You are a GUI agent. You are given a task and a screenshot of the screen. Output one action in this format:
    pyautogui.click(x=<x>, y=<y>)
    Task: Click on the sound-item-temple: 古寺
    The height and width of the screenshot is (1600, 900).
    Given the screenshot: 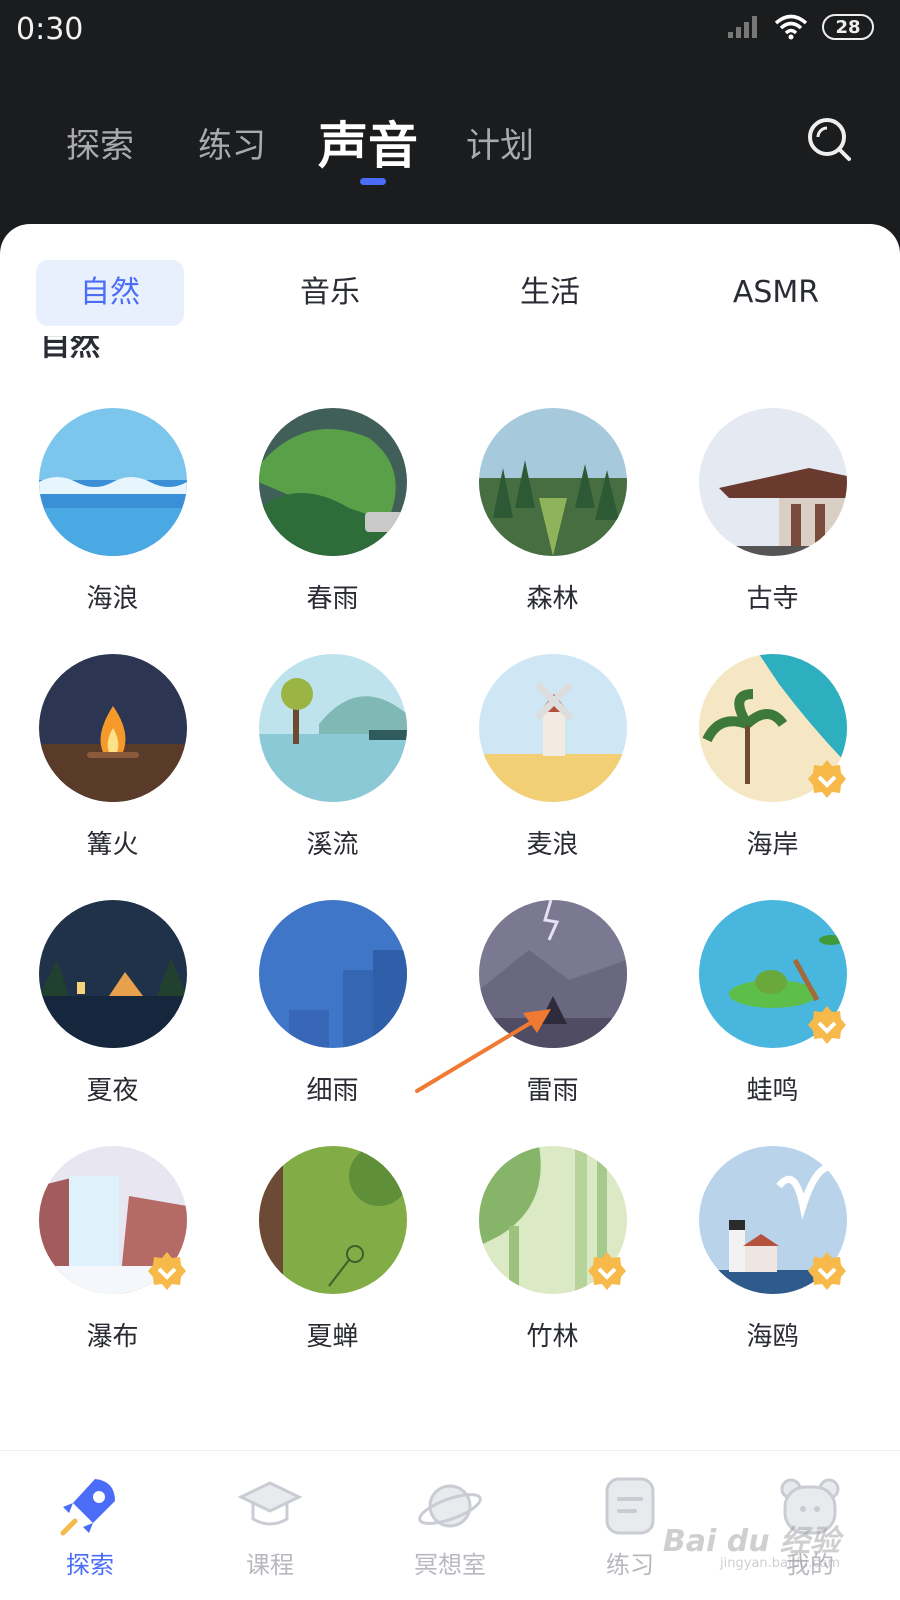 What is the action you would take?
    pyautogui.click(x=772, y=518)
    